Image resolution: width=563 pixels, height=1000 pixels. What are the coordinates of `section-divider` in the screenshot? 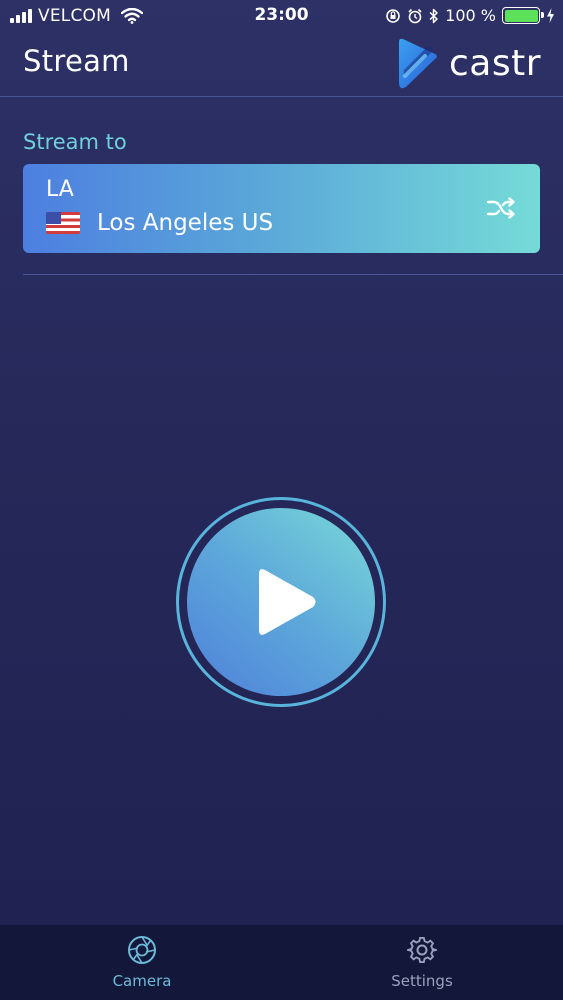 It's located at (293, 274).